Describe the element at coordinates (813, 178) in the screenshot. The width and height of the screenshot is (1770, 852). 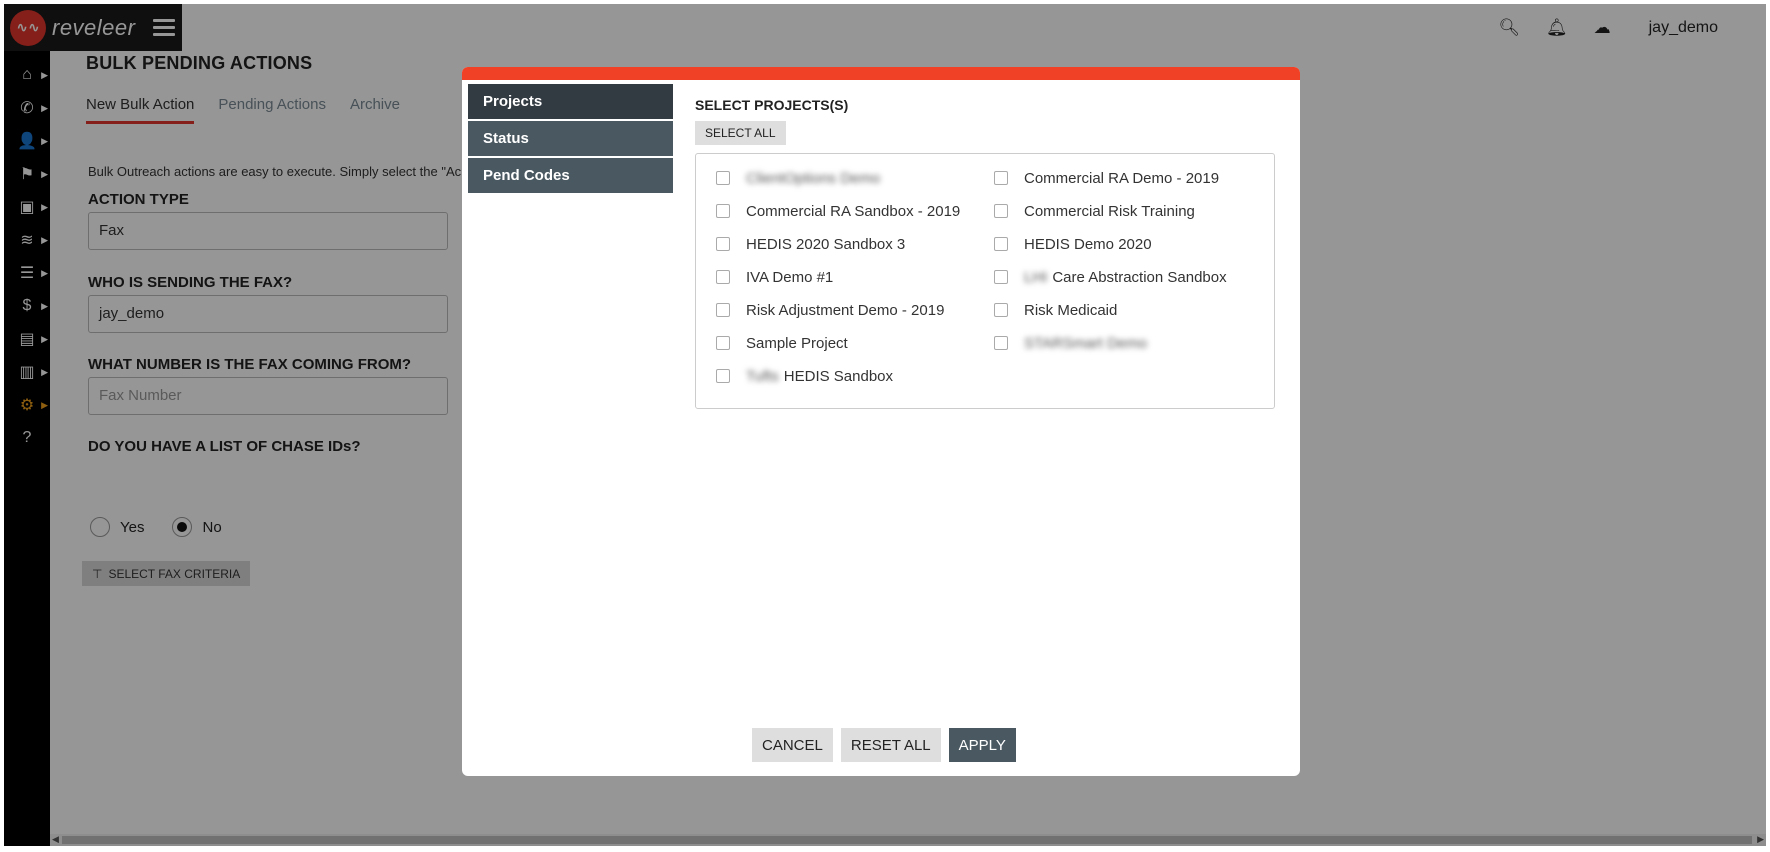
I see `project-label: ClientOptions Demo` at that location.